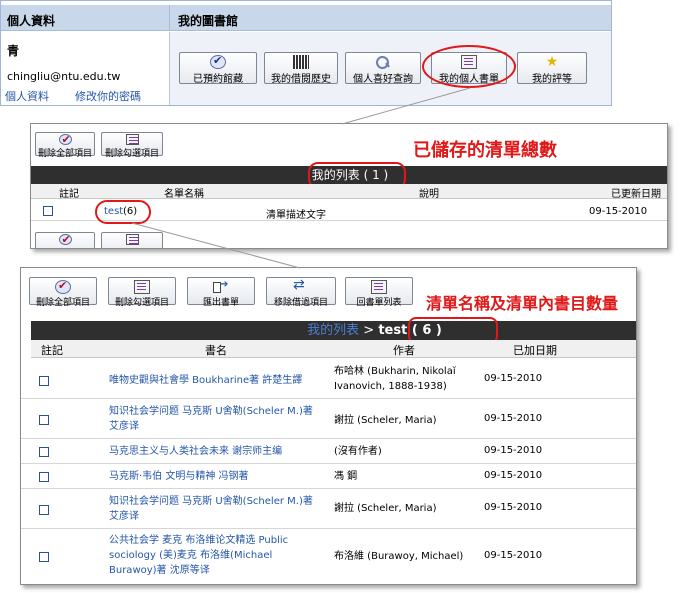 The height and width of the screenshot is (593, 680). I want to click on my-ratings-label: 我的評等, so click(552, 79).